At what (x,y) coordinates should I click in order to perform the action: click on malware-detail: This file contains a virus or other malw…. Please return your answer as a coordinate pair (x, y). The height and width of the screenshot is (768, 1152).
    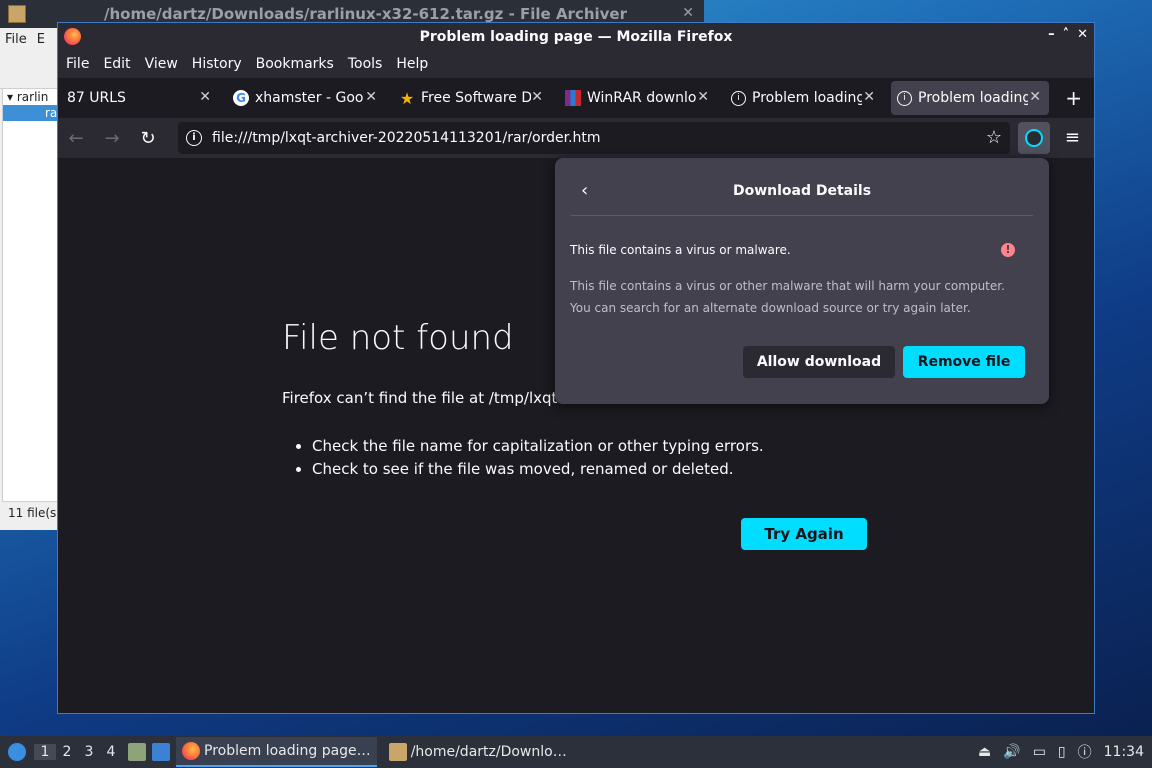
    Looking at the image, I should click on (800, 297).